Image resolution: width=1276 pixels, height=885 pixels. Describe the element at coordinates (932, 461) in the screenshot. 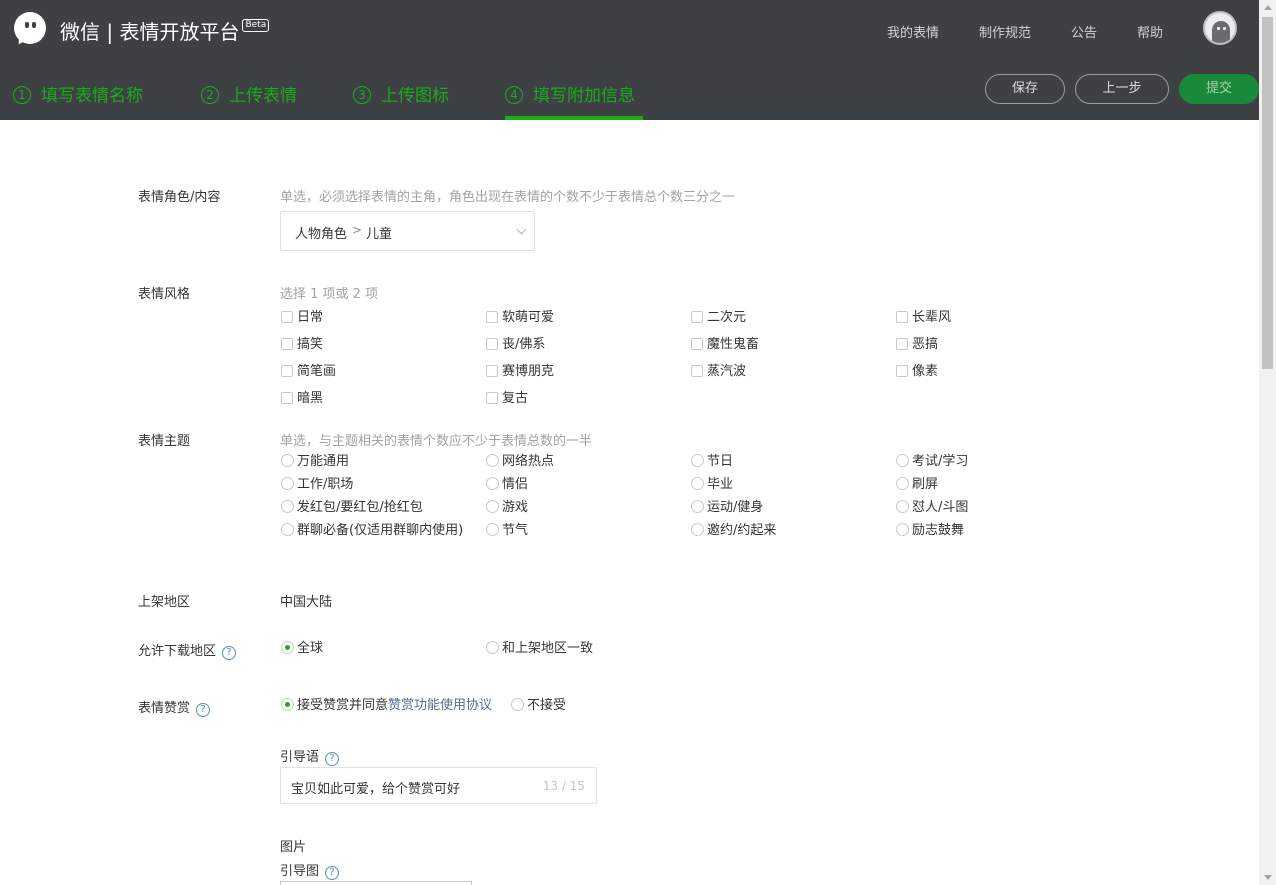

I see `theme-option: 考试/学习` at that location.